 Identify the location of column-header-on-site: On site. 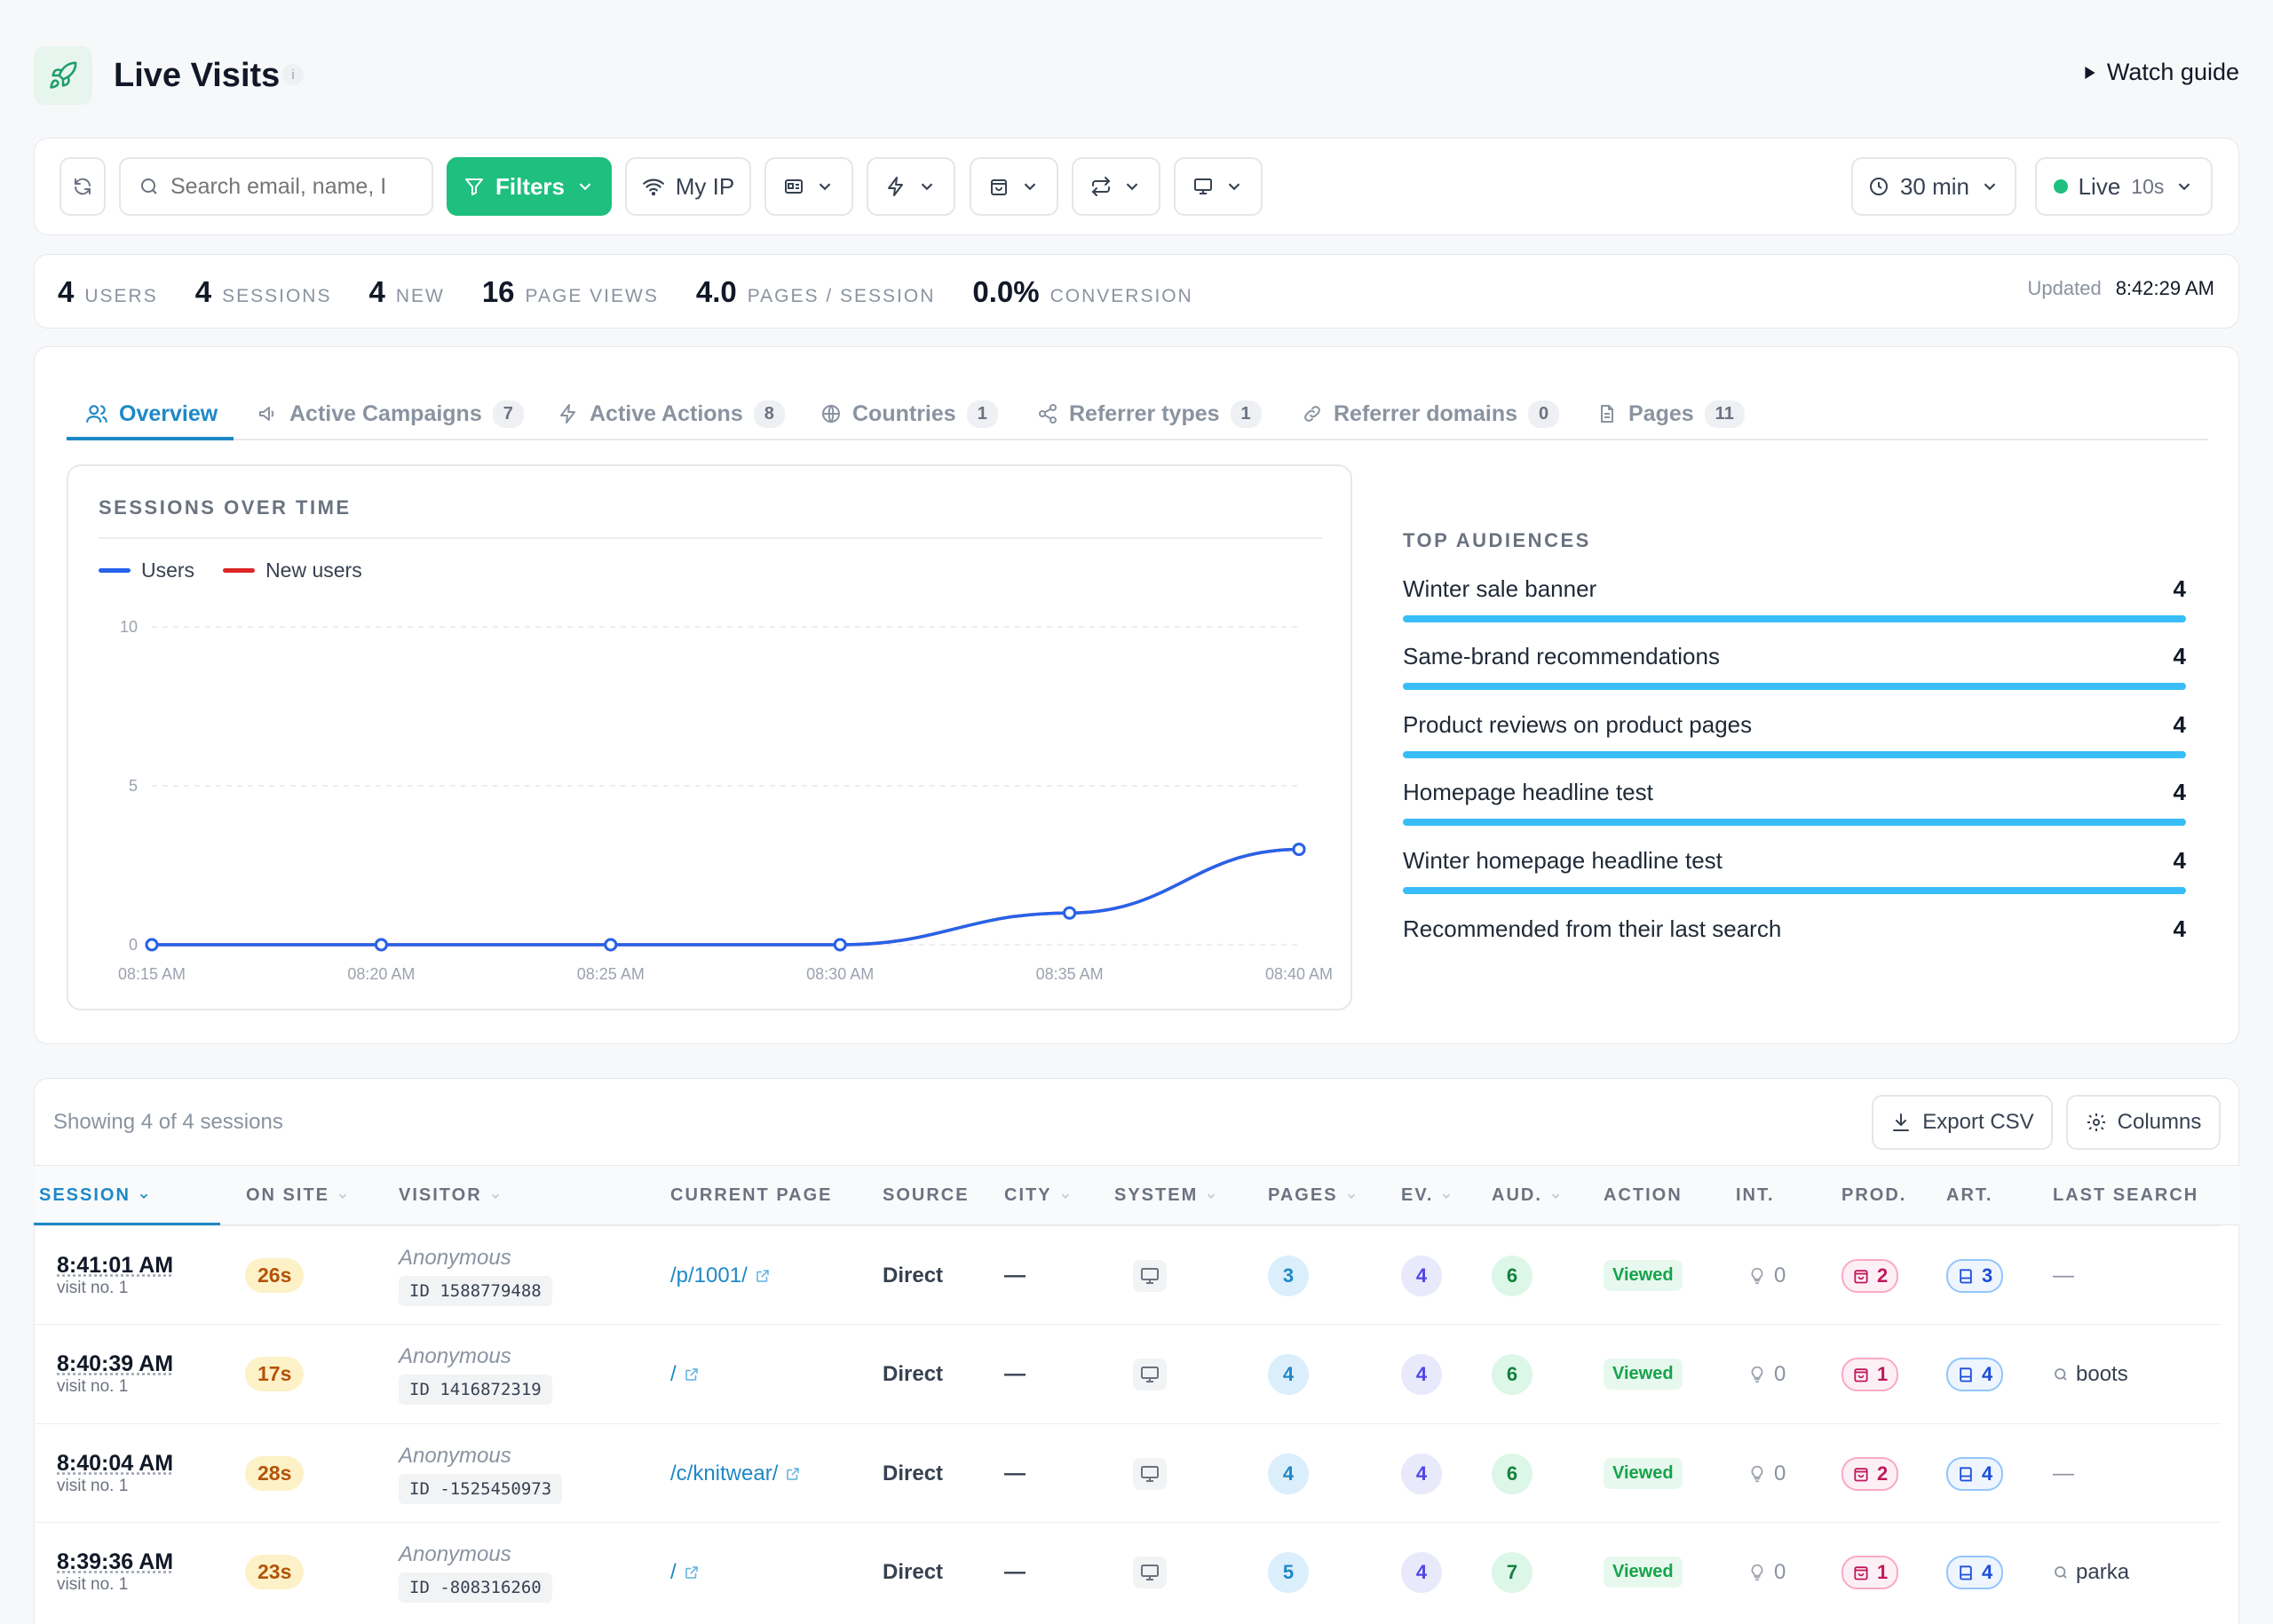
(297, 1195).